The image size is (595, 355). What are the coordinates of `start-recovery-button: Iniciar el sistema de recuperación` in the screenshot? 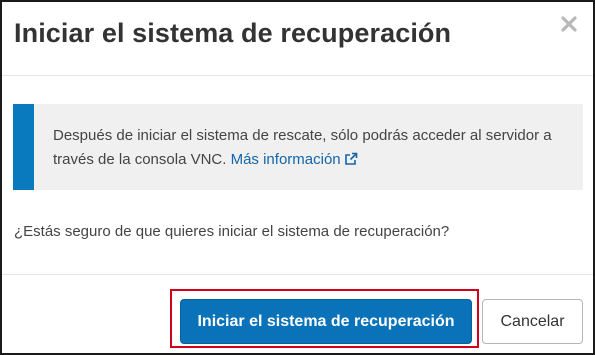 It's located at (326, 321).